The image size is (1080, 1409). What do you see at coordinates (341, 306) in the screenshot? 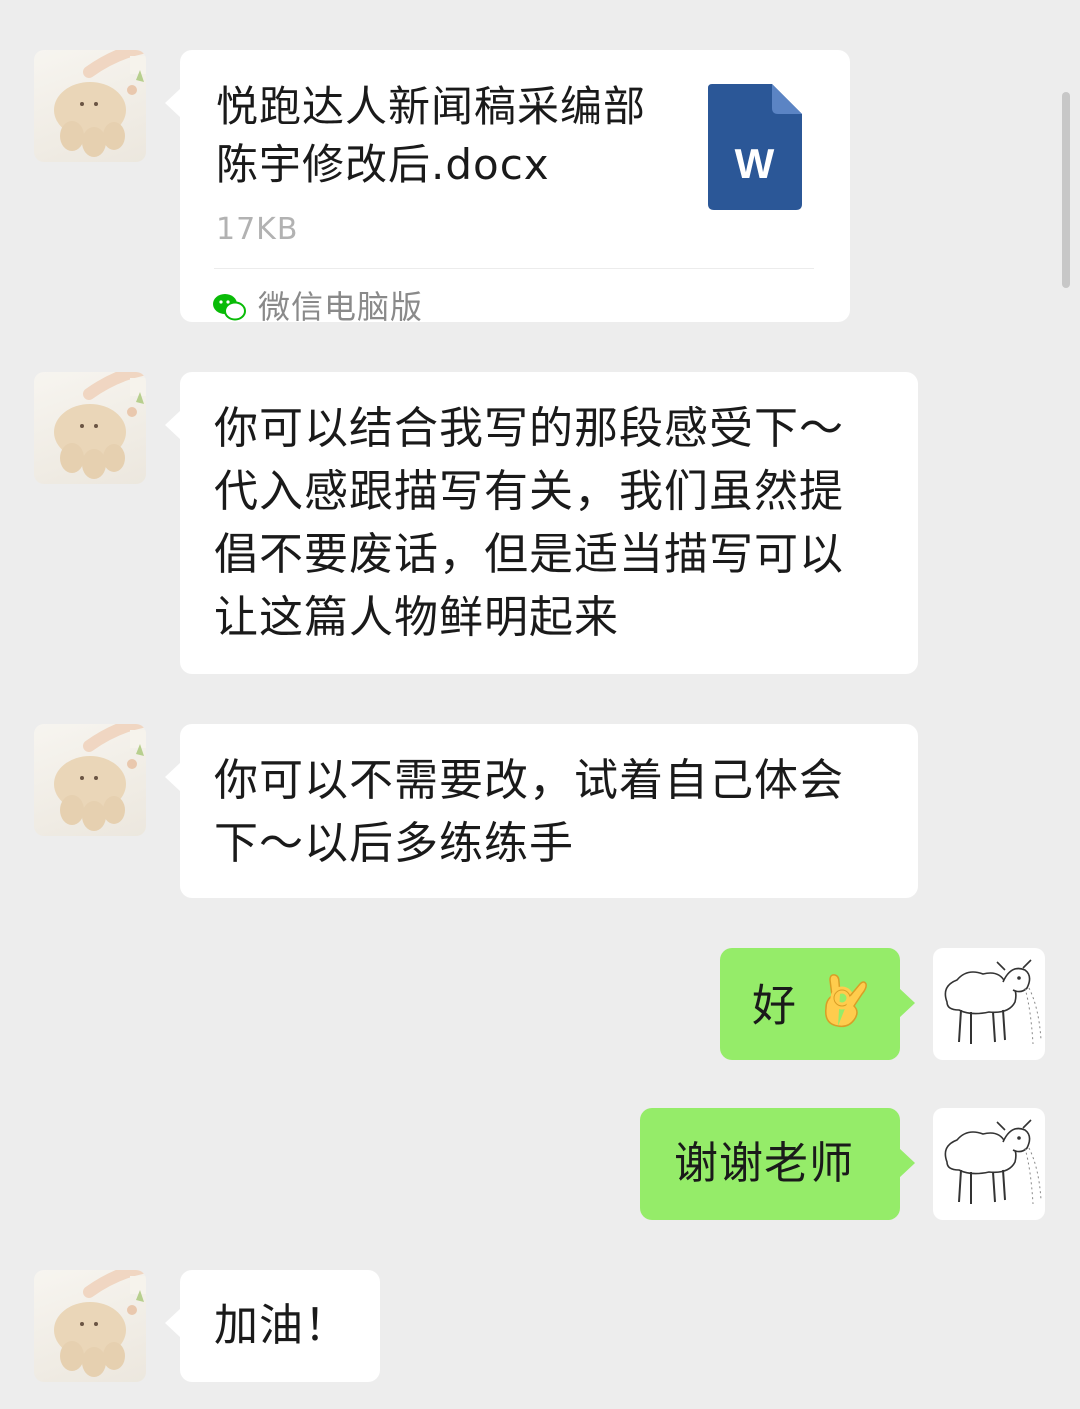
I see `source-label: 微信电脑版` at bounding box center [341, 306].